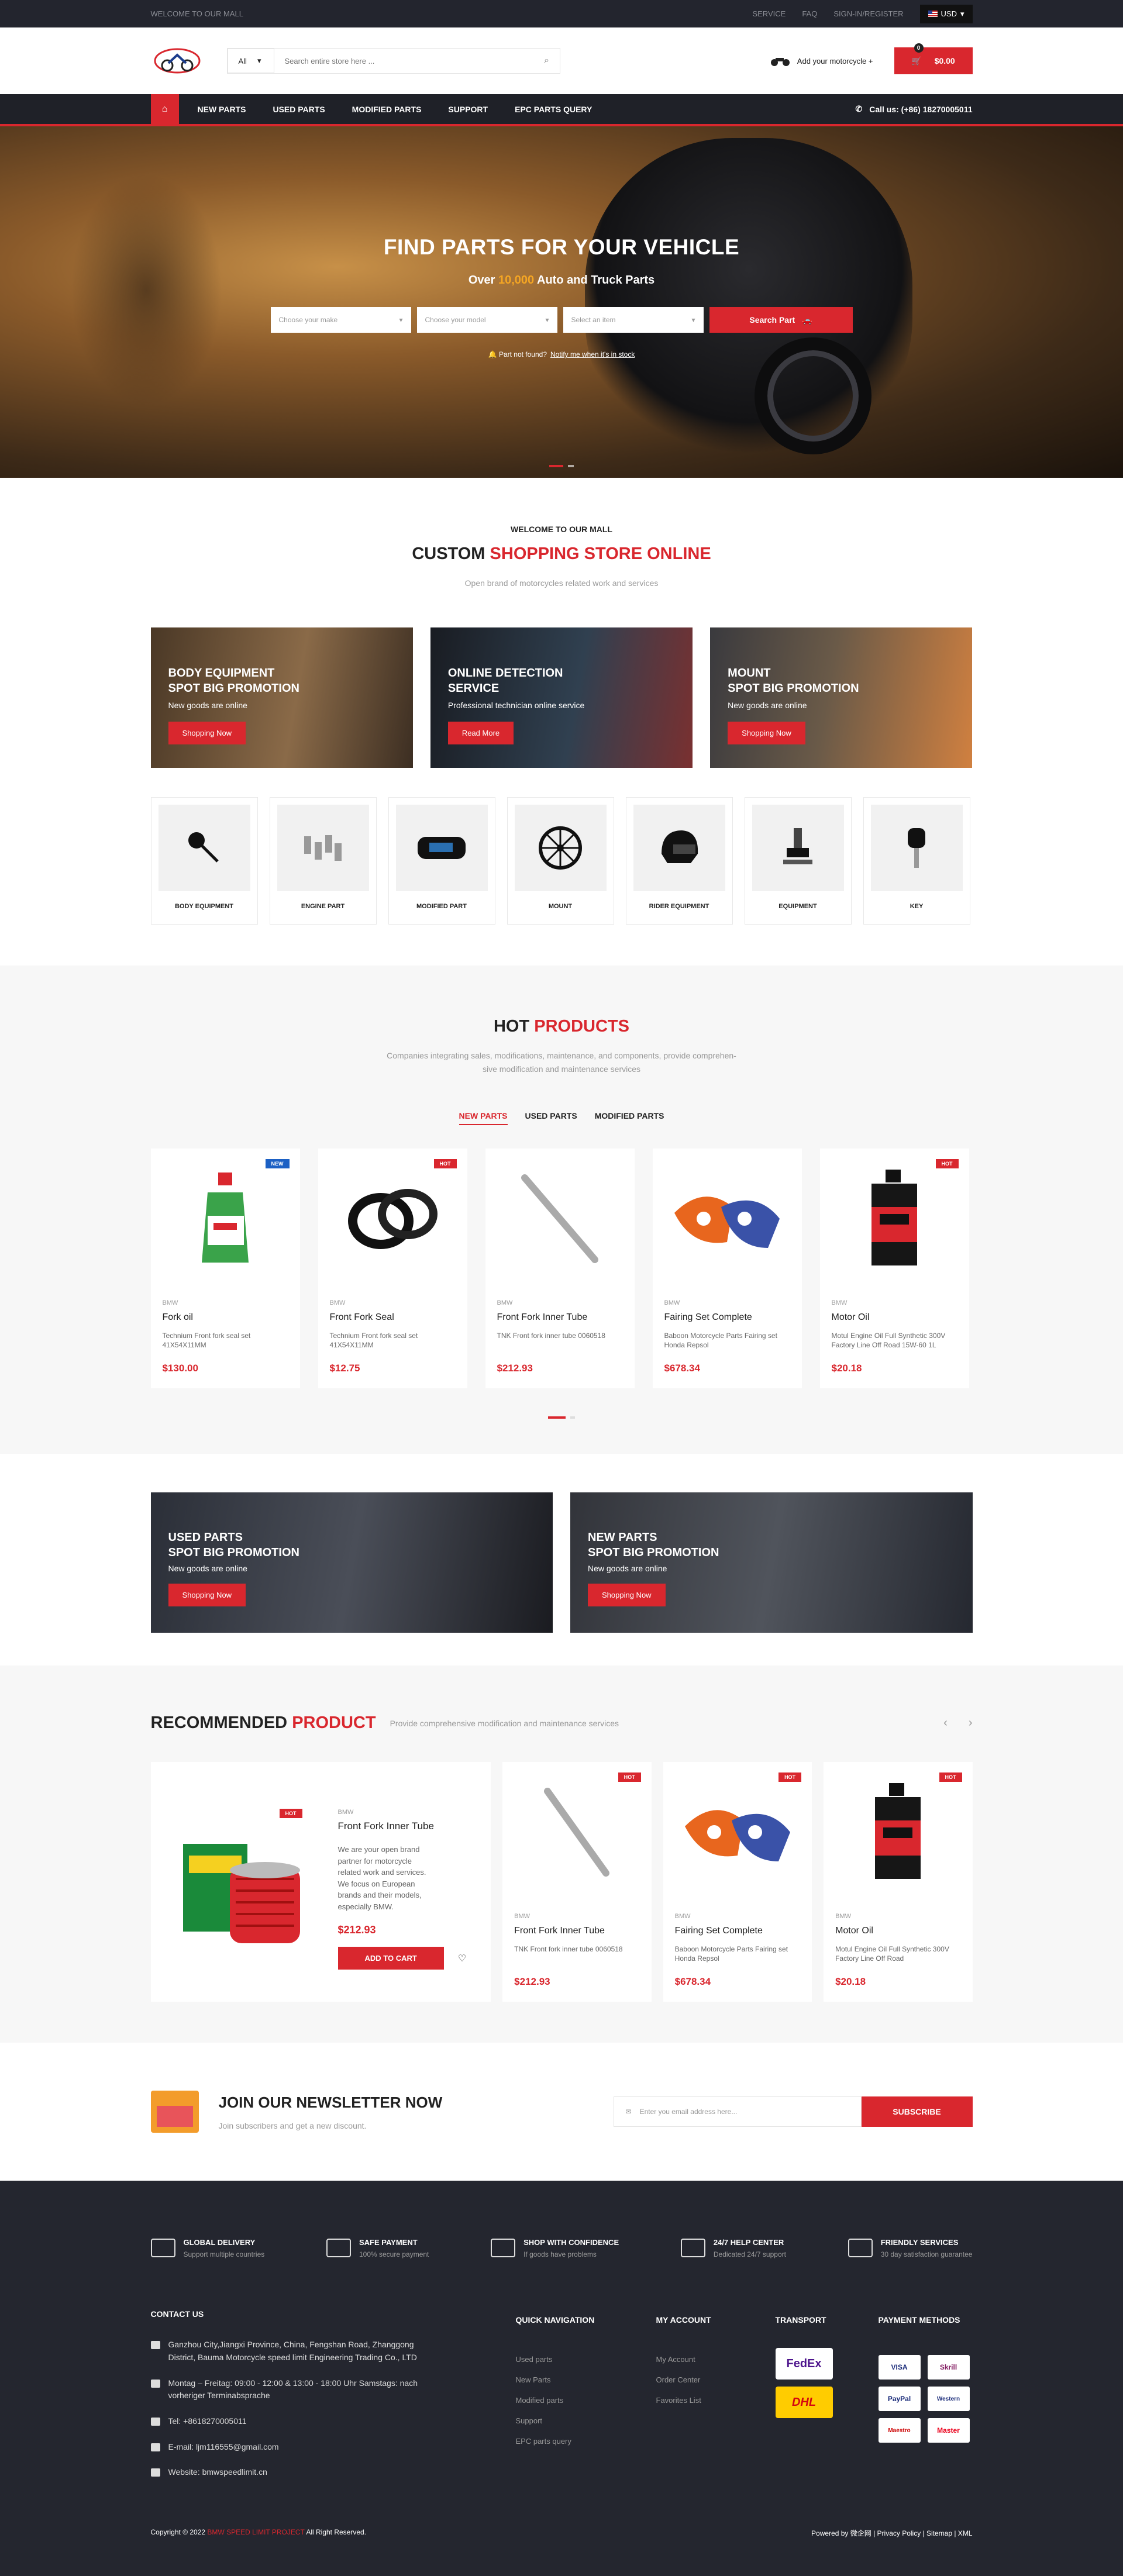 This screenshot has width=1123, height=2576. I want to click on nav-used-parts: USED PARTS, so click(299, 110).